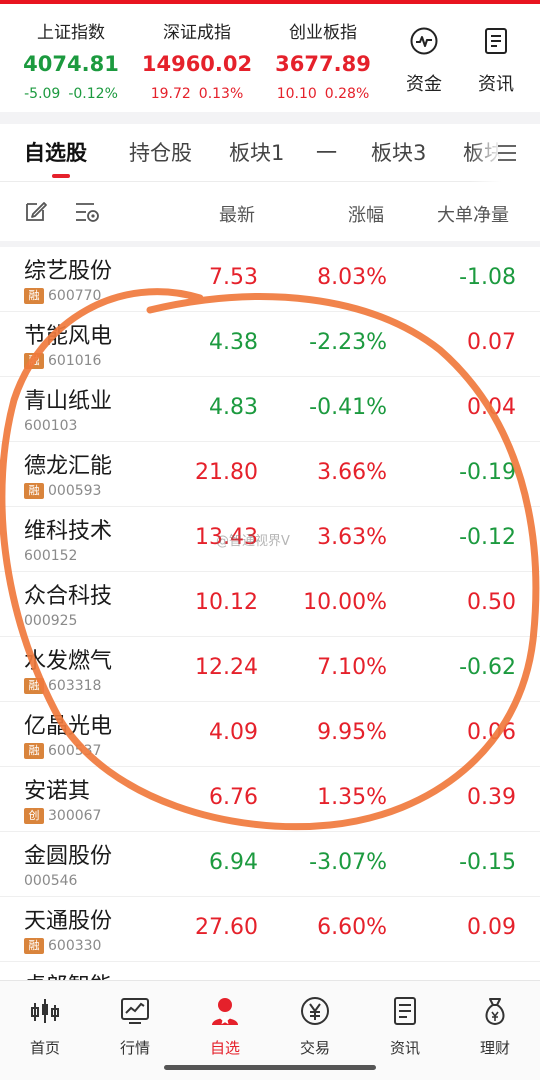 The height and width of the screenshot is (1080, 540). I want to click on stock-code: 603318, so click(75, 686).